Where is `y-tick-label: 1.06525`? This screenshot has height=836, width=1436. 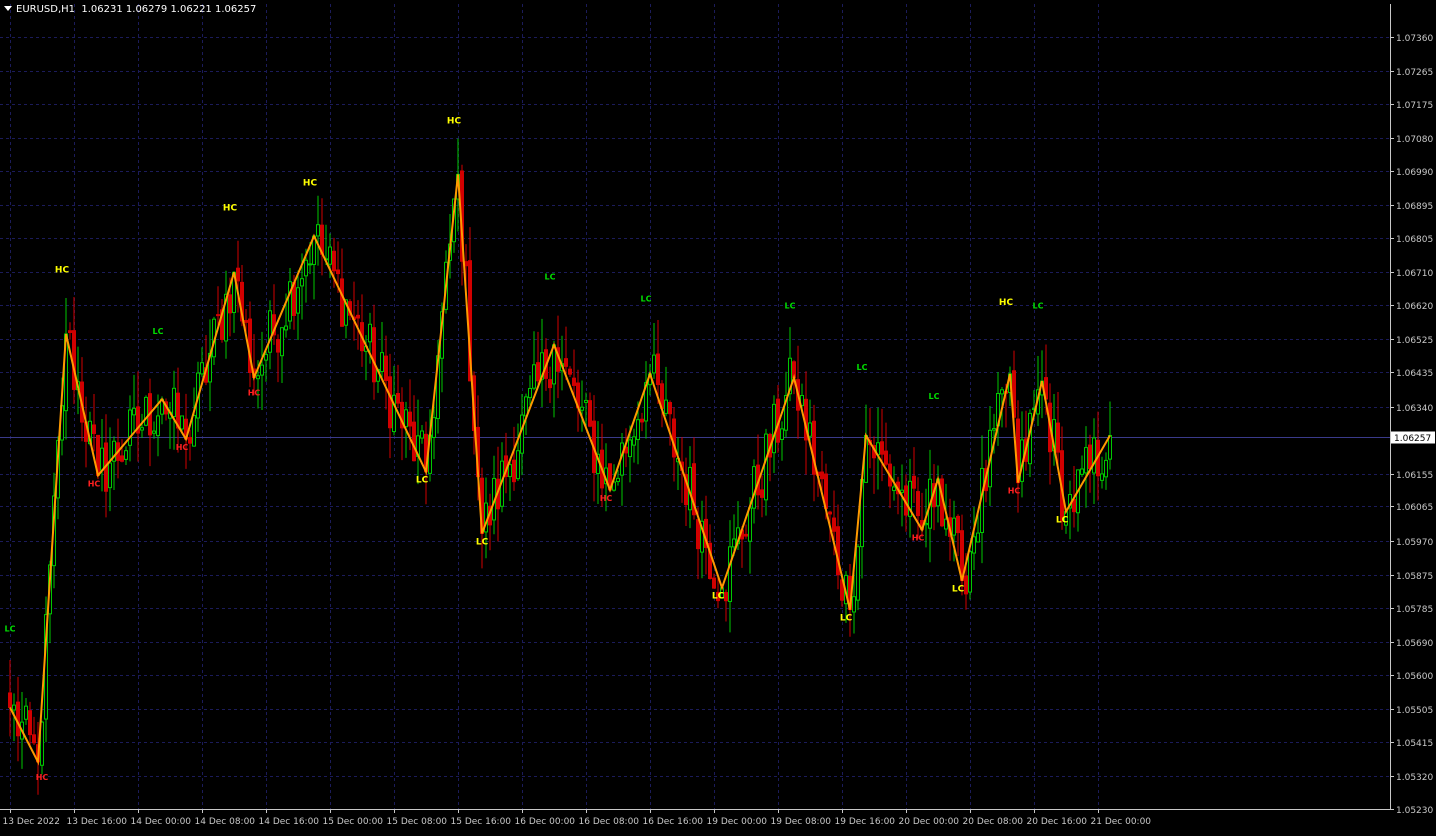
y-tick-label: 1.06525 is located at coordinates (1414, 341).